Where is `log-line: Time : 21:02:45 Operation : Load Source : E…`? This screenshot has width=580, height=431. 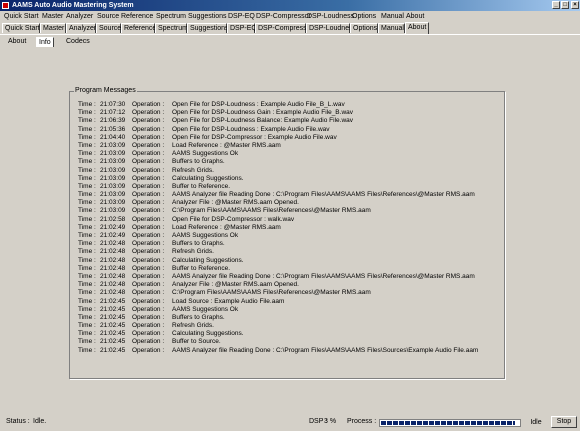 log-line: Time : 21:02:45 Operation : Load Source : E… is located at coordinates (290, 302).